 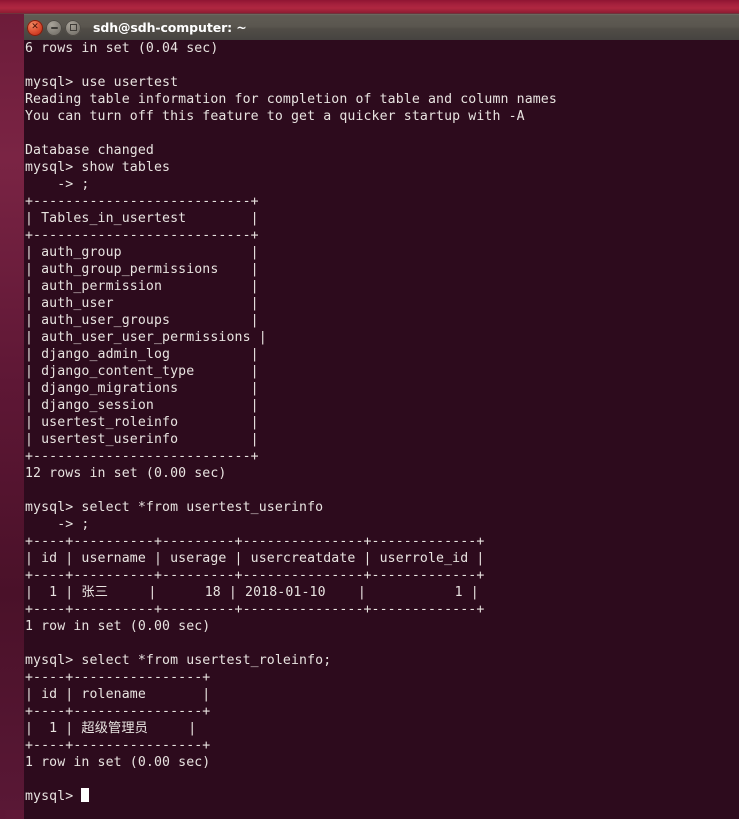 What do you see at coordinates (118, 694) in the screenshot?
I see `terminal-line: | id | rolename |` at bounding box center [118, 694].